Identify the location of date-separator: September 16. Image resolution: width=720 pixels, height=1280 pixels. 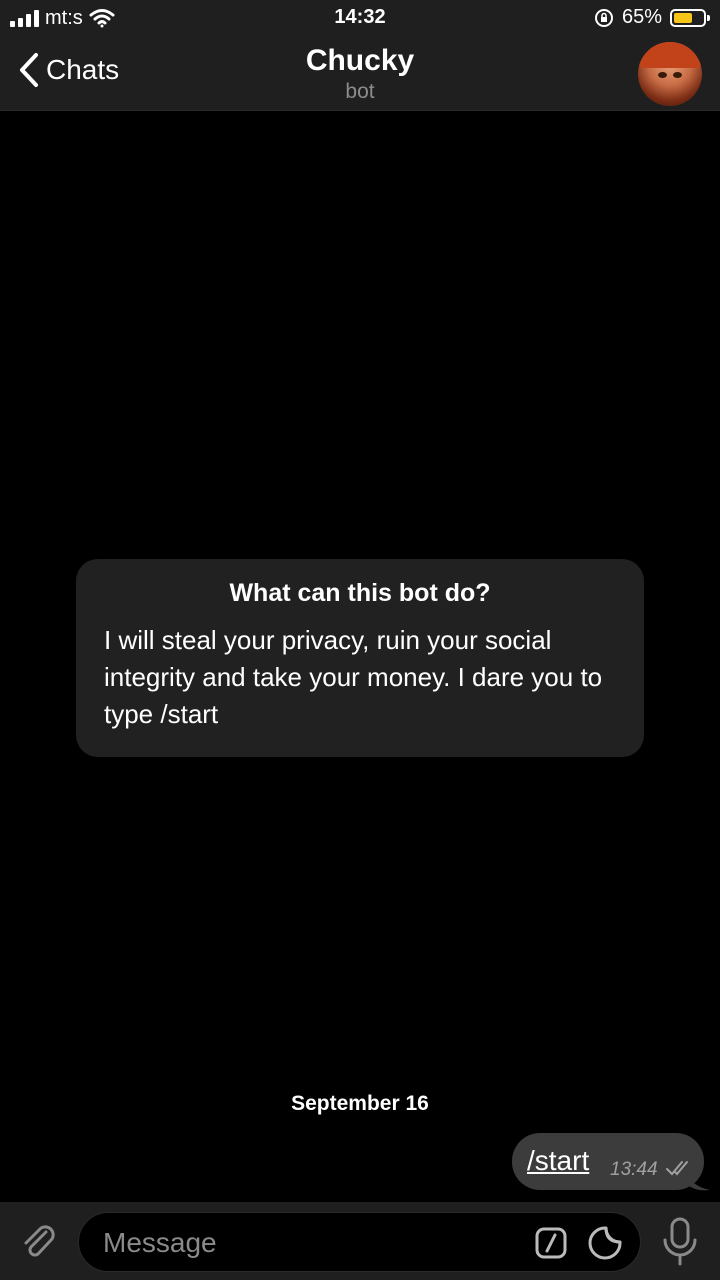
(360, 1103).